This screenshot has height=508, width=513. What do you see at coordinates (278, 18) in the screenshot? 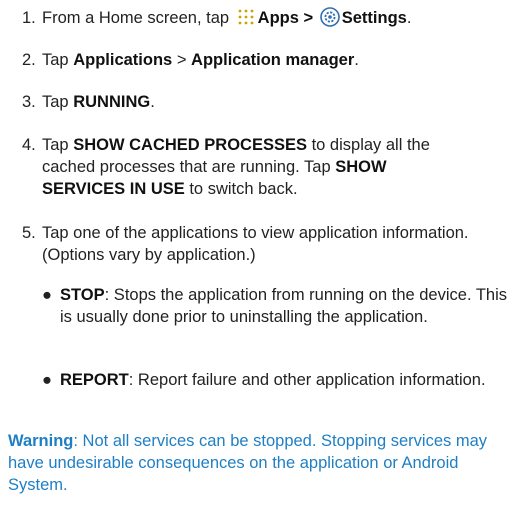
I see `apps-label: Apps` at bounding box center [278, 18].